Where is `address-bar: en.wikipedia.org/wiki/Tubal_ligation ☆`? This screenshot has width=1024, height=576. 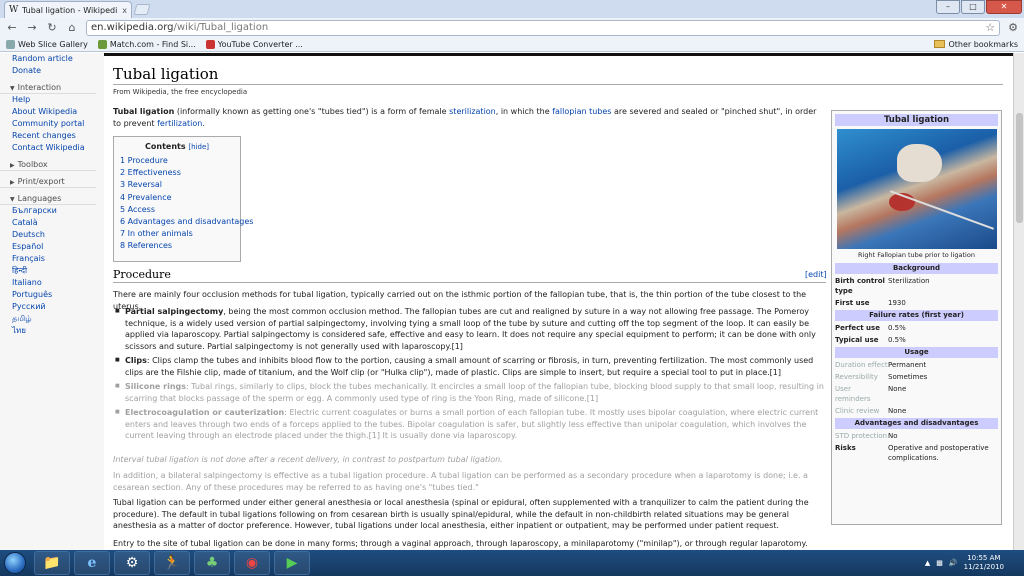 address-bar: en.wikipedia.org/wiki/Tubal_ligation ☆ is located at coordinates (543, 27).